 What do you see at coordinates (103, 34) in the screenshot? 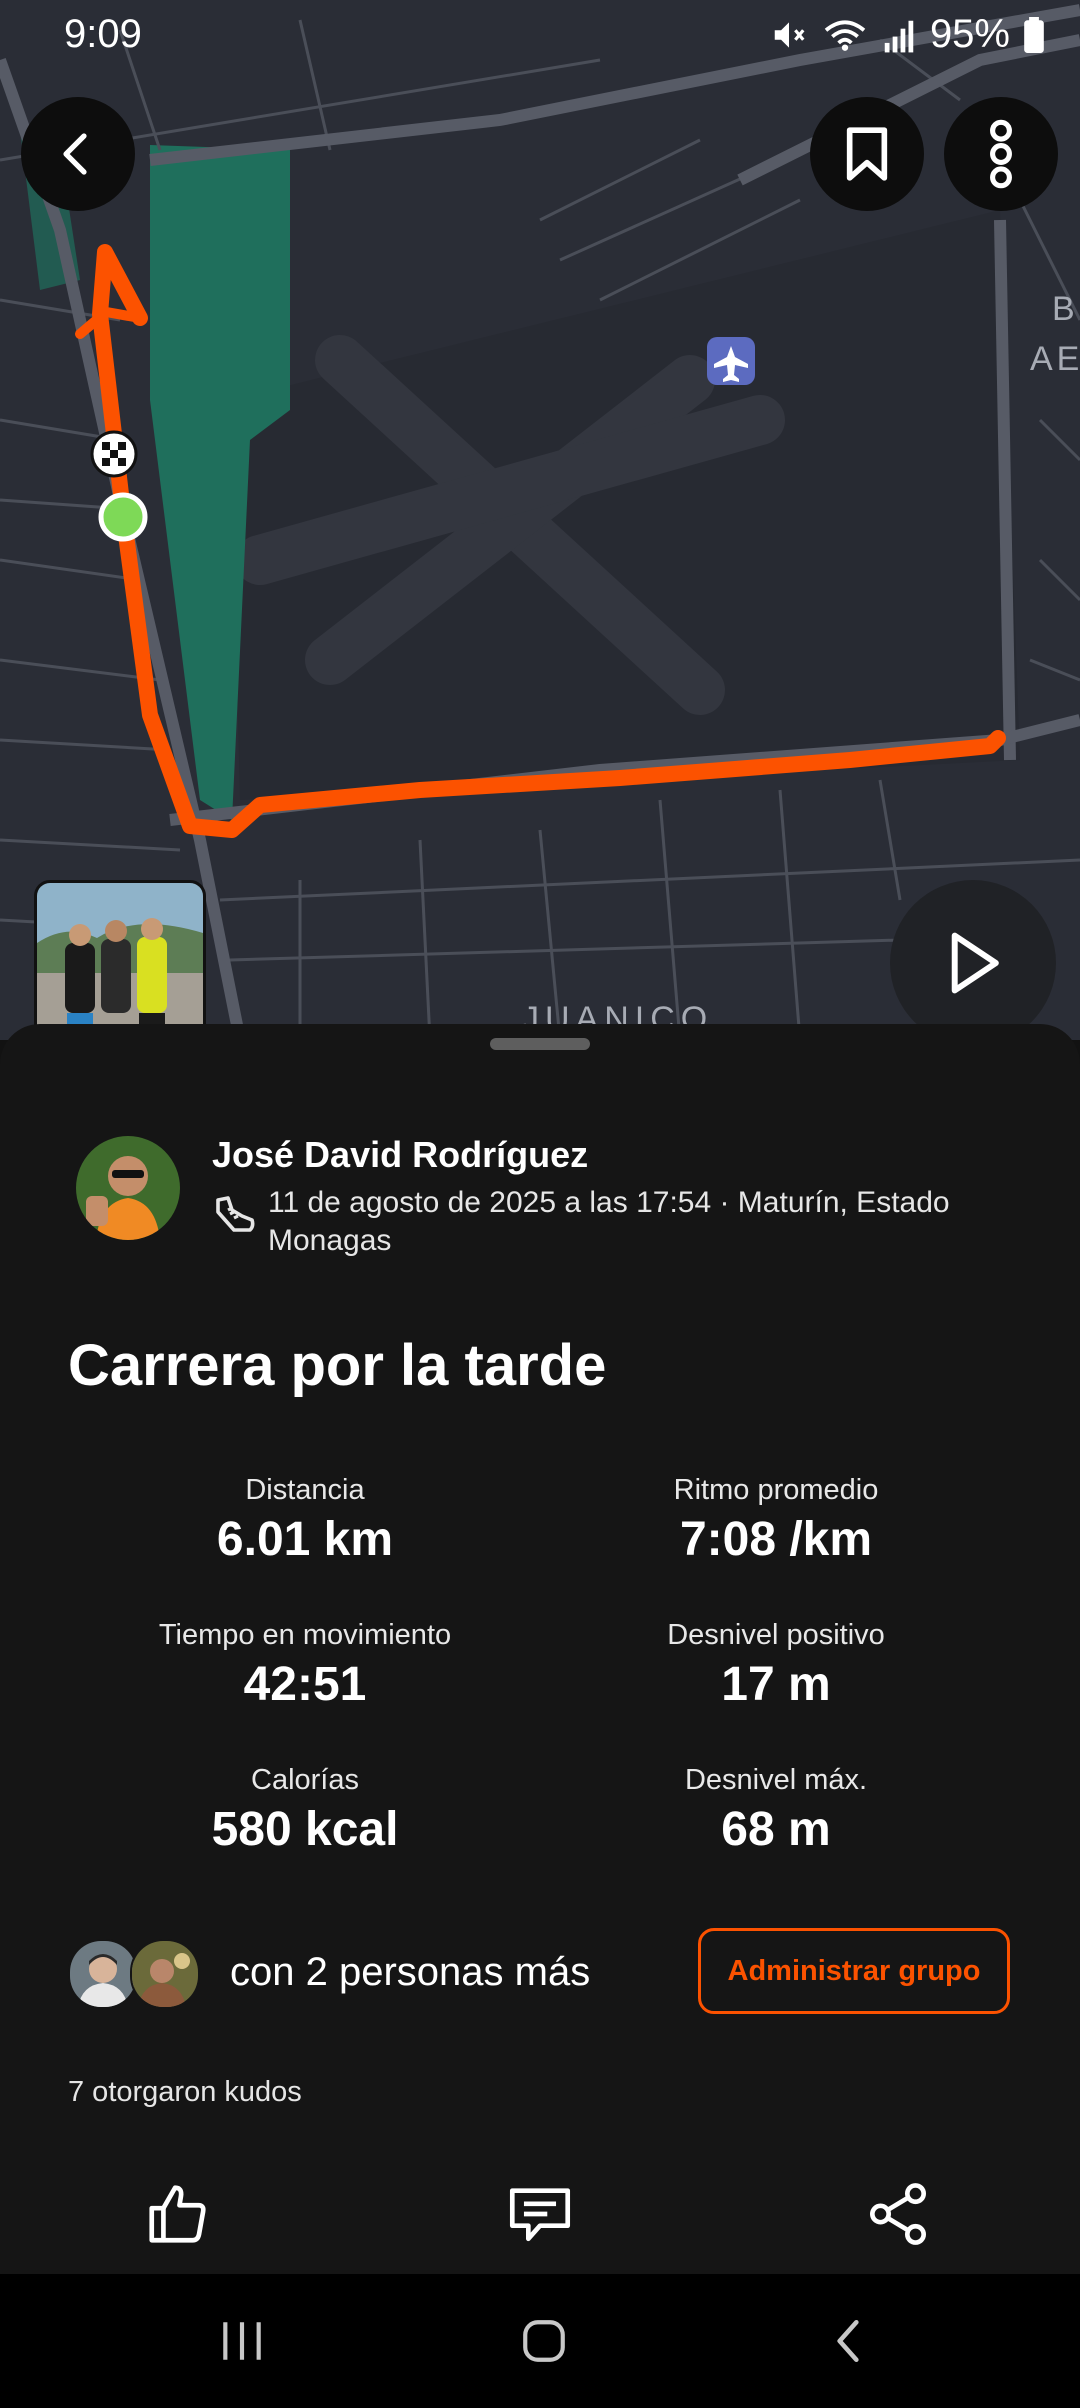
I see `status-time: 9:09` at bounding box center [103, 34].